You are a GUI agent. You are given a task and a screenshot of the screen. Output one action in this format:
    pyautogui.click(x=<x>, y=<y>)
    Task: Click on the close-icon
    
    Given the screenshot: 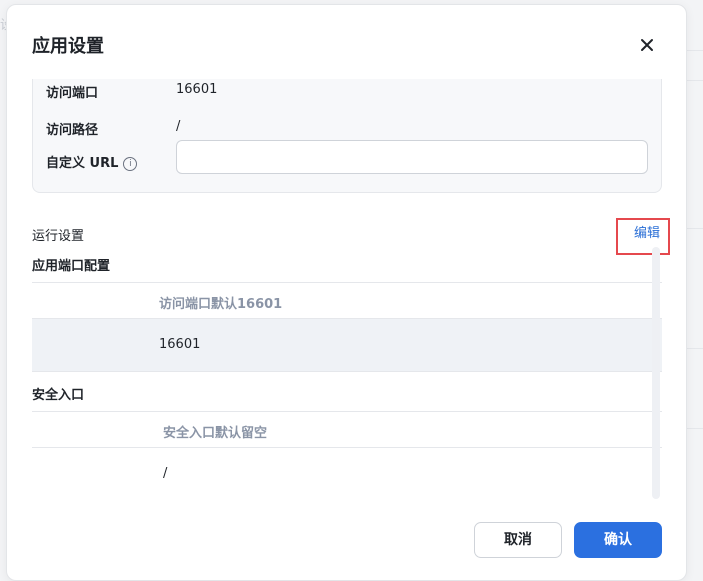 What is the action you would take?
    pyautogui.click(x=647, y=45)
    